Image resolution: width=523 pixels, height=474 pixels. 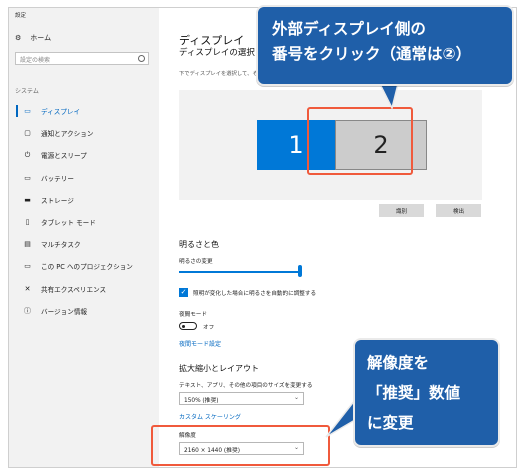 What do you see at coordinates (388, 97) in the screenshot?
I see `callout-top-pointer` at bounding box center [388, 97].